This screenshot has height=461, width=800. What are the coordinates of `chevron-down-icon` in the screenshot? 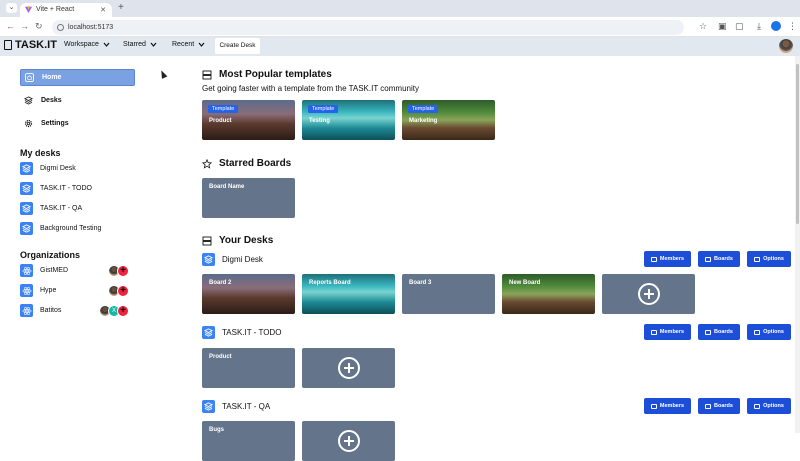 It's located at (201, 44).